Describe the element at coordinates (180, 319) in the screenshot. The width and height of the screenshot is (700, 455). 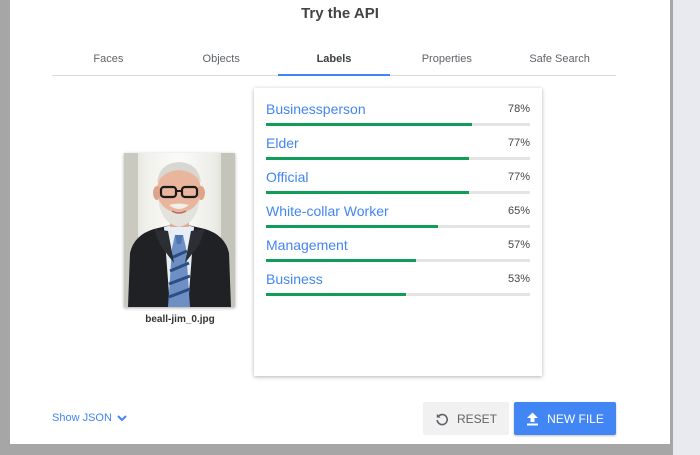
I see `image-filename: beall-jim_0.jpg` at that location.